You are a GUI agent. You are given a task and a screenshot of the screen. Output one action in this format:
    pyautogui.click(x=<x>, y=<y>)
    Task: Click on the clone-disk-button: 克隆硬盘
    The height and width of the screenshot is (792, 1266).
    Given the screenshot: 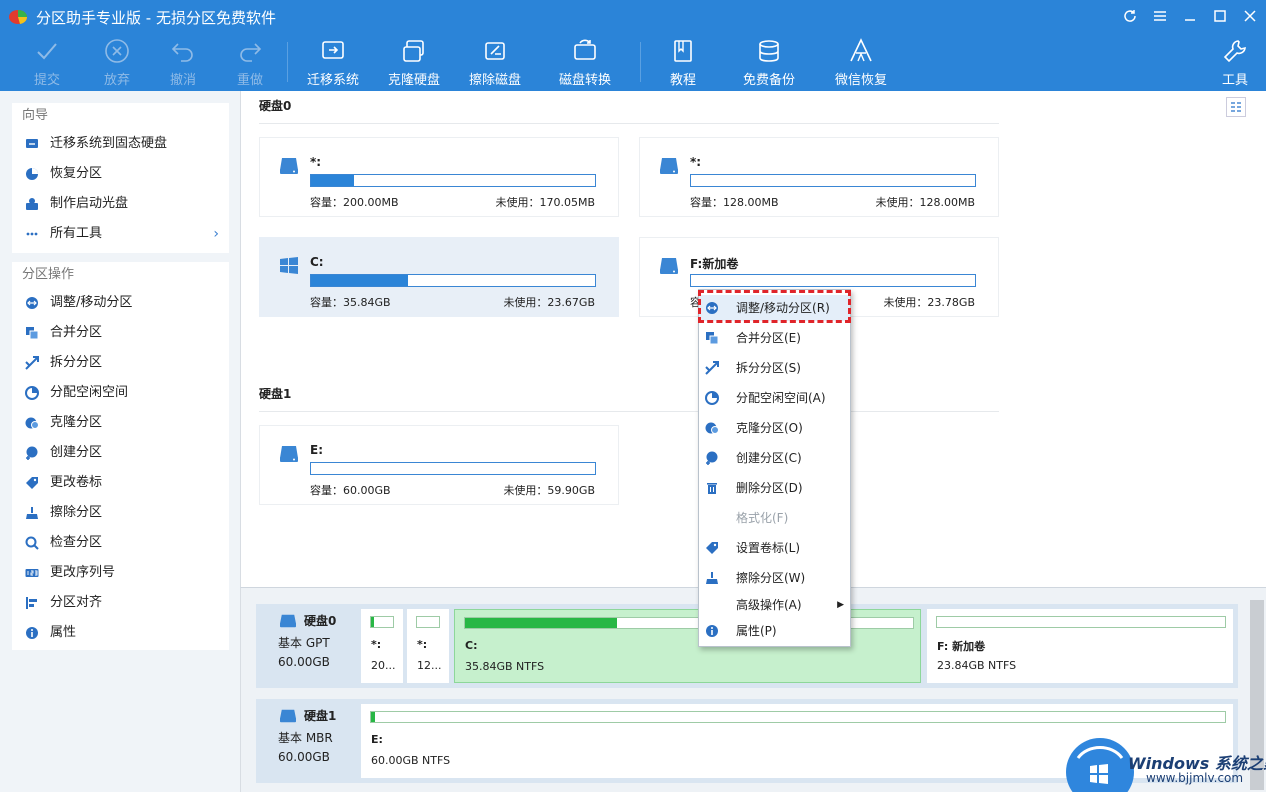 What is the action you would take?
    pyautogui.click(x=414, y=62)
    